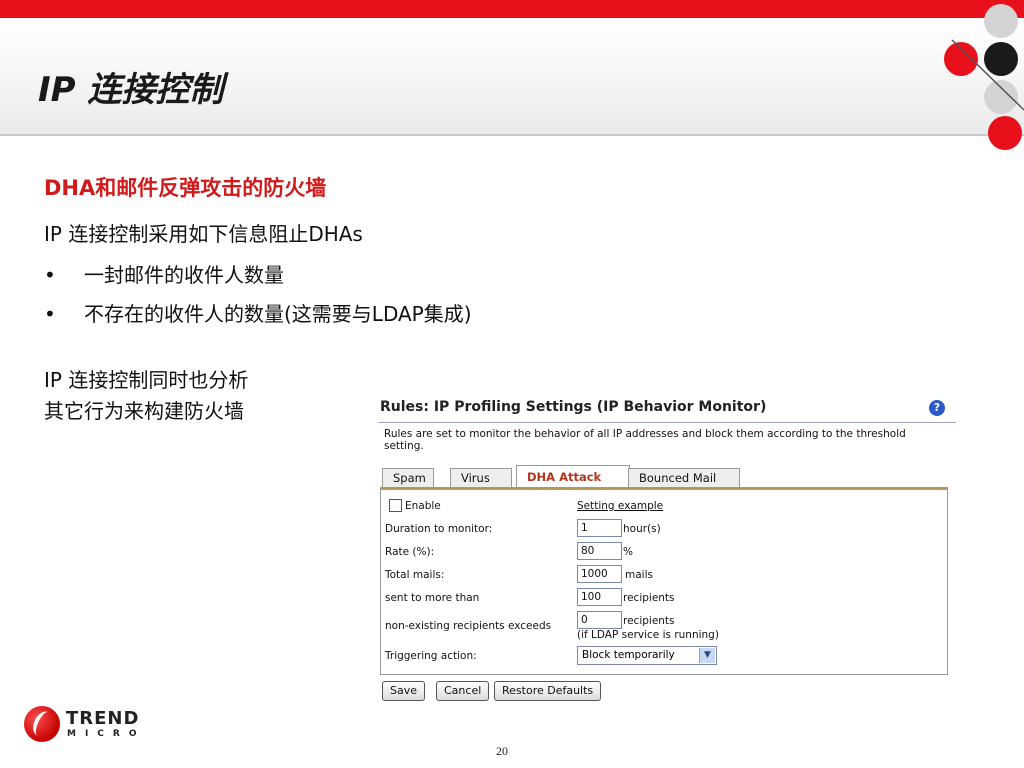  What do you see at coordinates (404, 691) in the screenshot?
I see `save-button: Save` at bounding box center [404, 691].